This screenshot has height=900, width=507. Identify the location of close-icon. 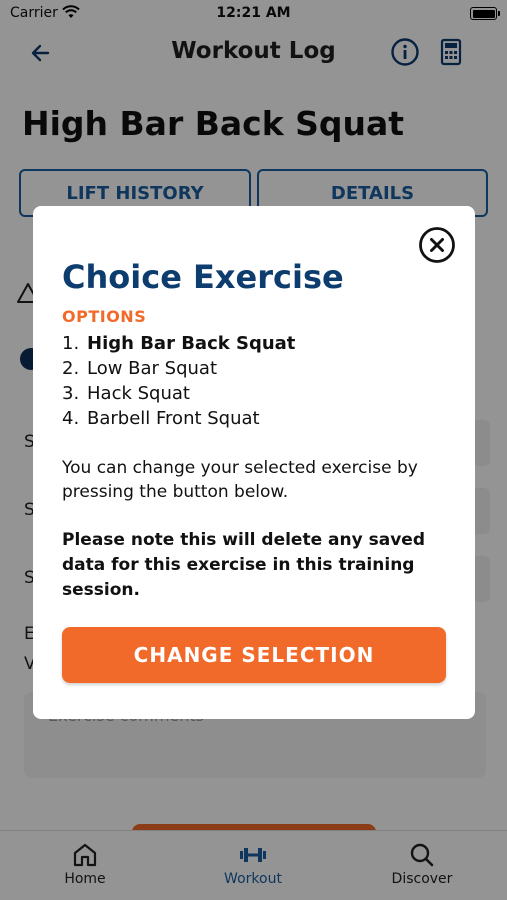
(437, 245).